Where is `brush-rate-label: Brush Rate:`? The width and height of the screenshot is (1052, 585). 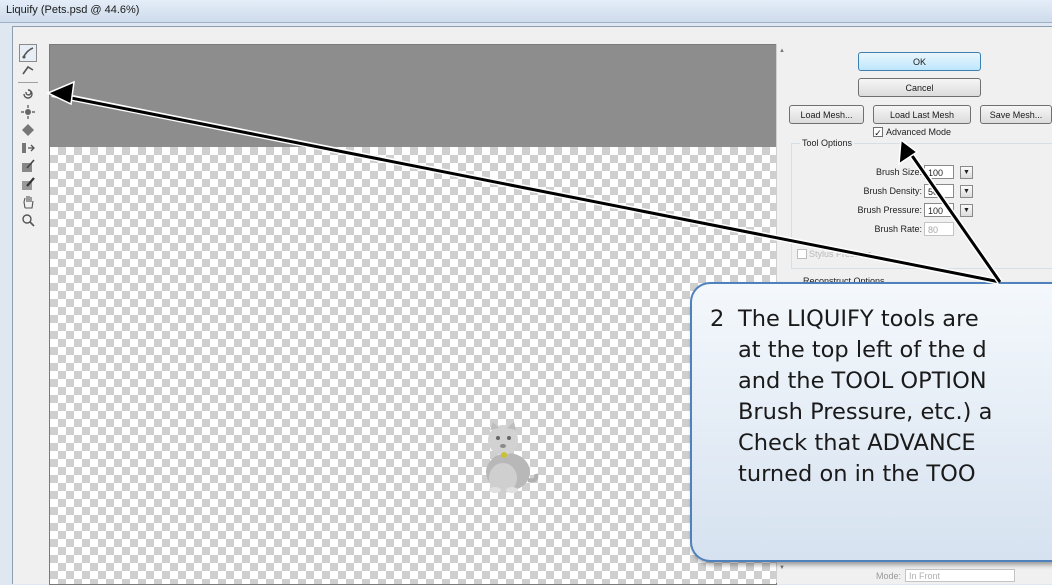
brush-rate-label: Brush Rate: is located at coordinates (898, 229).